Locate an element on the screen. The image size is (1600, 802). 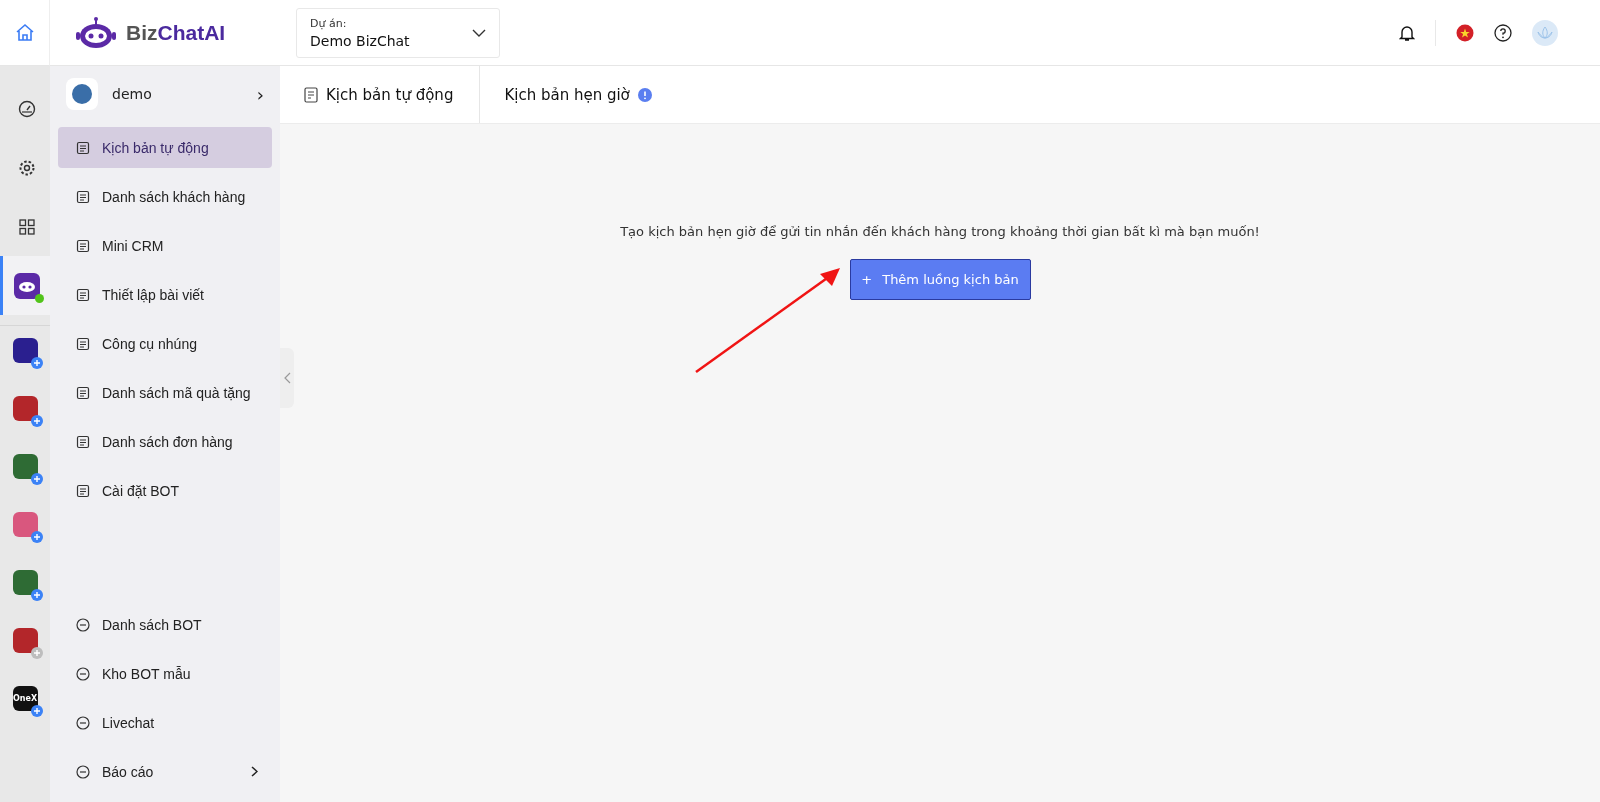
breadcrumb-item: Kịch bản tự động is located at coordinates (380, 94).